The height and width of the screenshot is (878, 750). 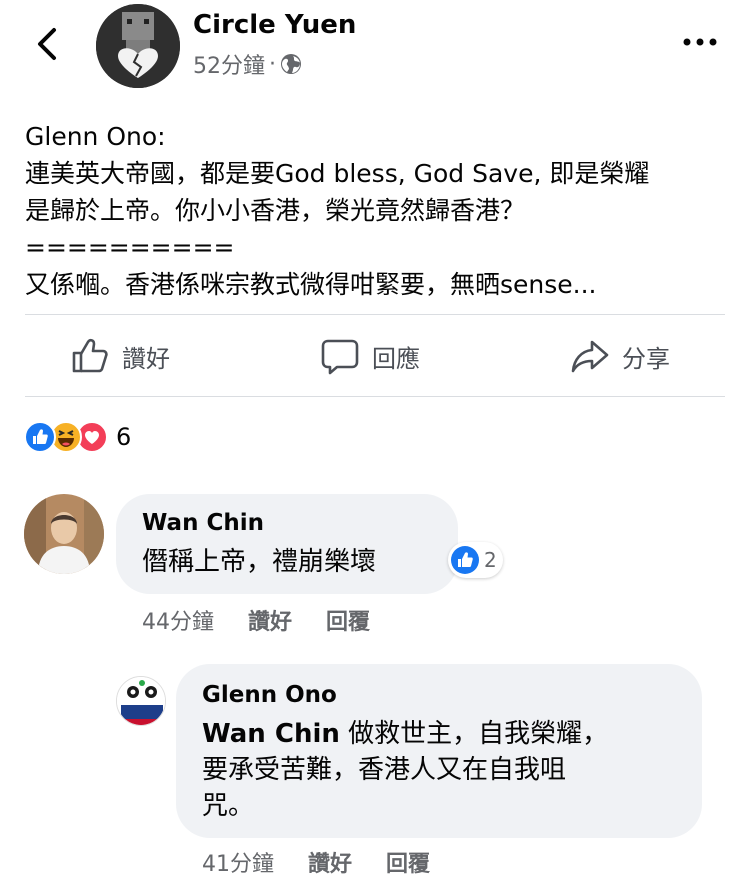 I want to click on post-meta: 52分鐘 ·, so click(x=247, y=64).